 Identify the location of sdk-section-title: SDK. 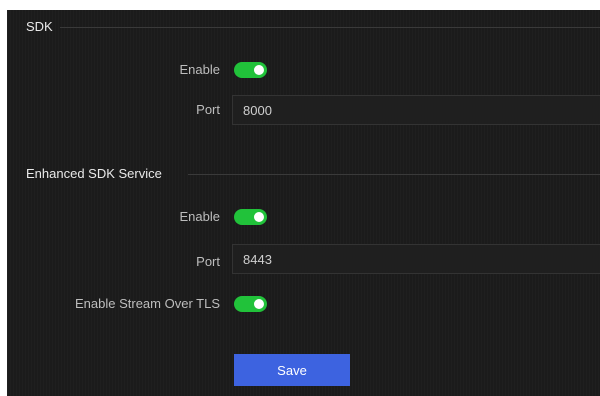
(39, 26).